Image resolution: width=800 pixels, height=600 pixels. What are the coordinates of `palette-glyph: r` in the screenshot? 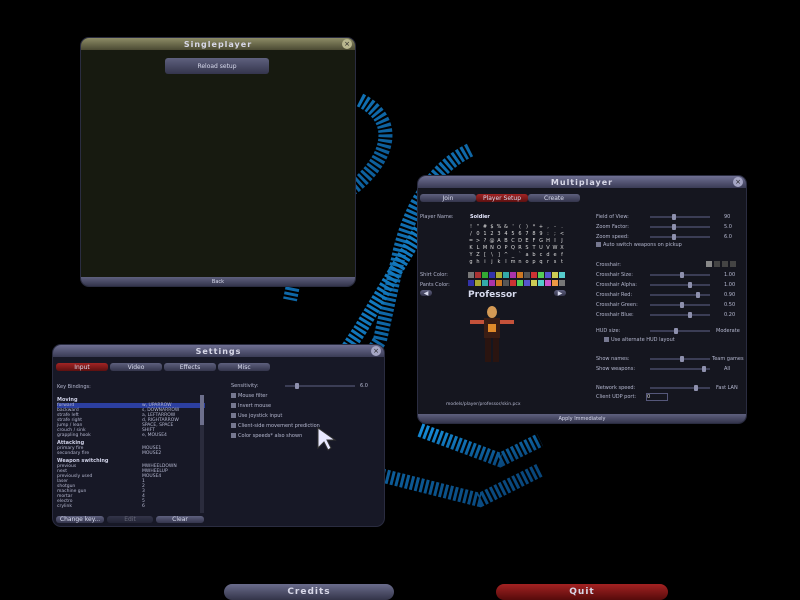 It's located at (548, 262).